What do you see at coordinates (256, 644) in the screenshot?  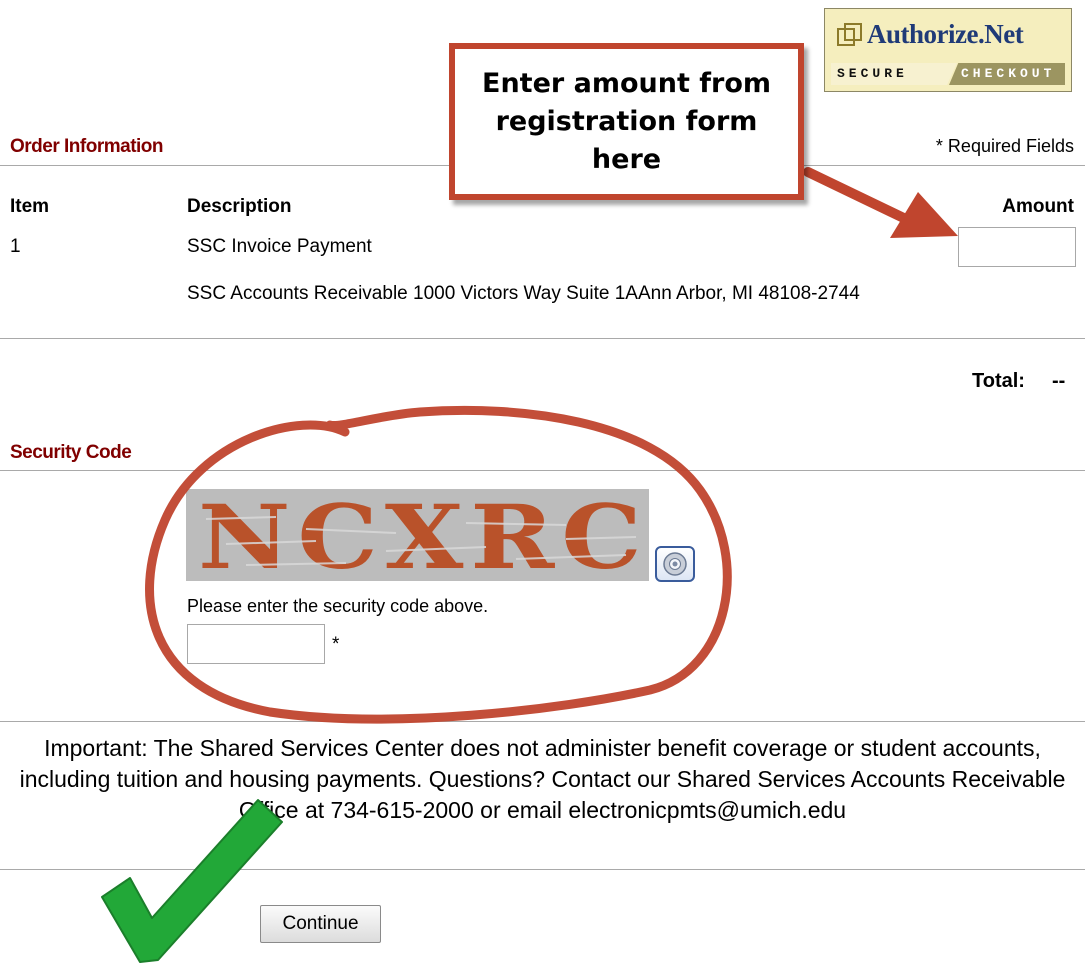 I see `security-code-input` at bounding box center [256, 644].